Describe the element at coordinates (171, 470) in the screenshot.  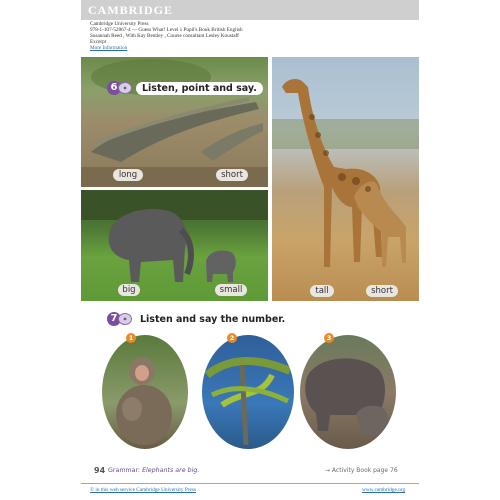
I see `grammar-example: Elephants are big.` at that location.